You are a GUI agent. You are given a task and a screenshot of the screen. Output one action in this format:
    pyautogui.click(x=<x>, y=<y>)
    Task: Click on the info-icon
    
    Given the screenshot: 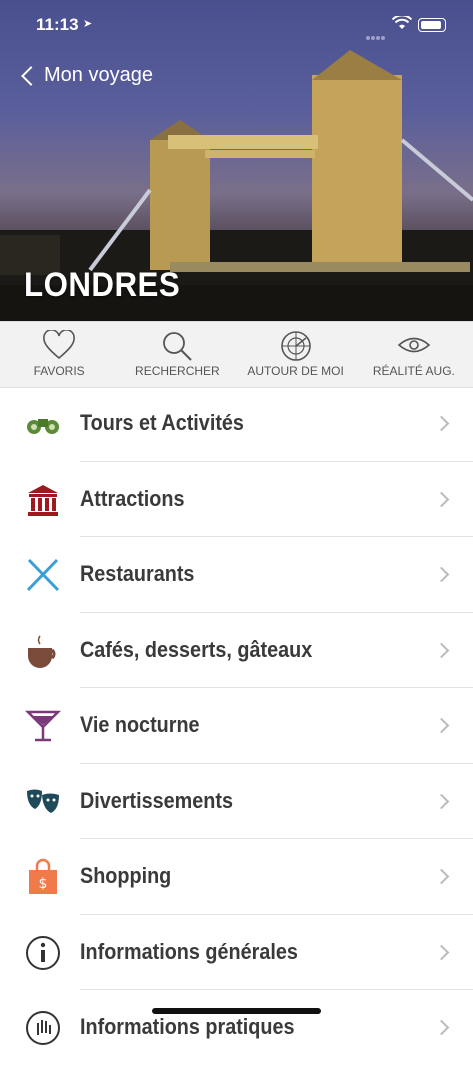 What is the action you would take?
    pyautogui.click(x=43, y=952)
    